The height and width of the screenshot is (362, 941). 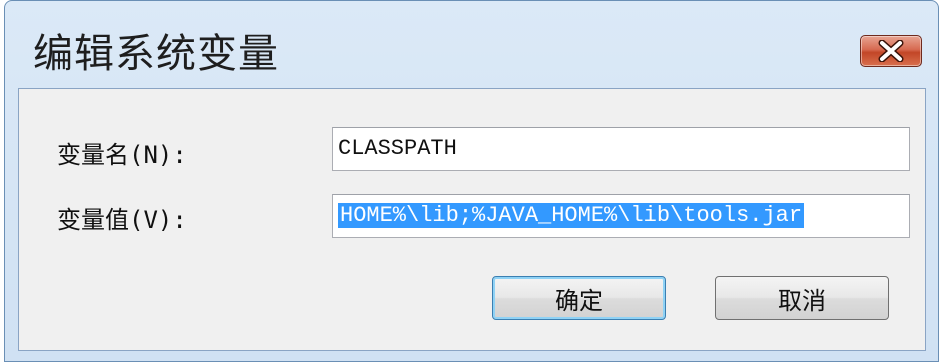 What do you see at coordinates (571, 215) in the screenshot?
I see `variable-value-selected-text: HOME%\lib;%JAVA_HOME%\lib\tools.jar` at bounding box center [571, 215].